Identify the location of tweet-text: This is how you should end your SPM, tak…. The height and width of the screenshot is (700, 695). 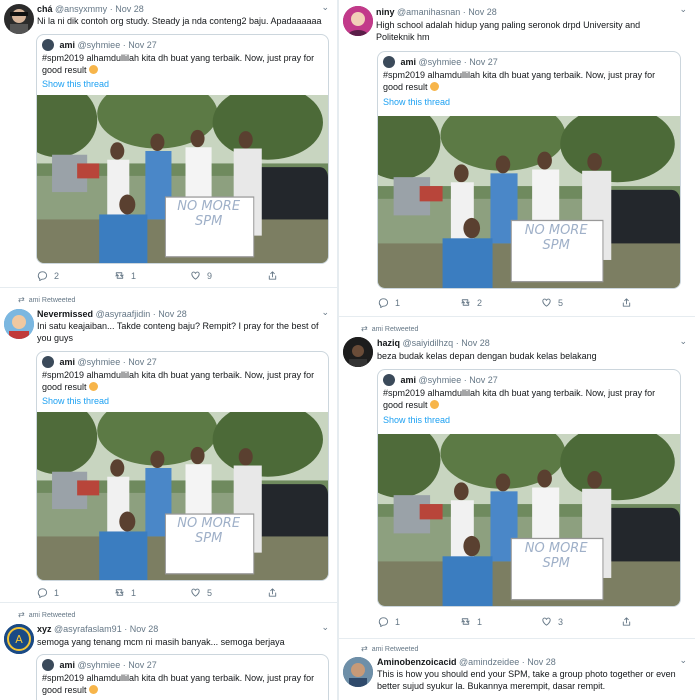
(526, 680).